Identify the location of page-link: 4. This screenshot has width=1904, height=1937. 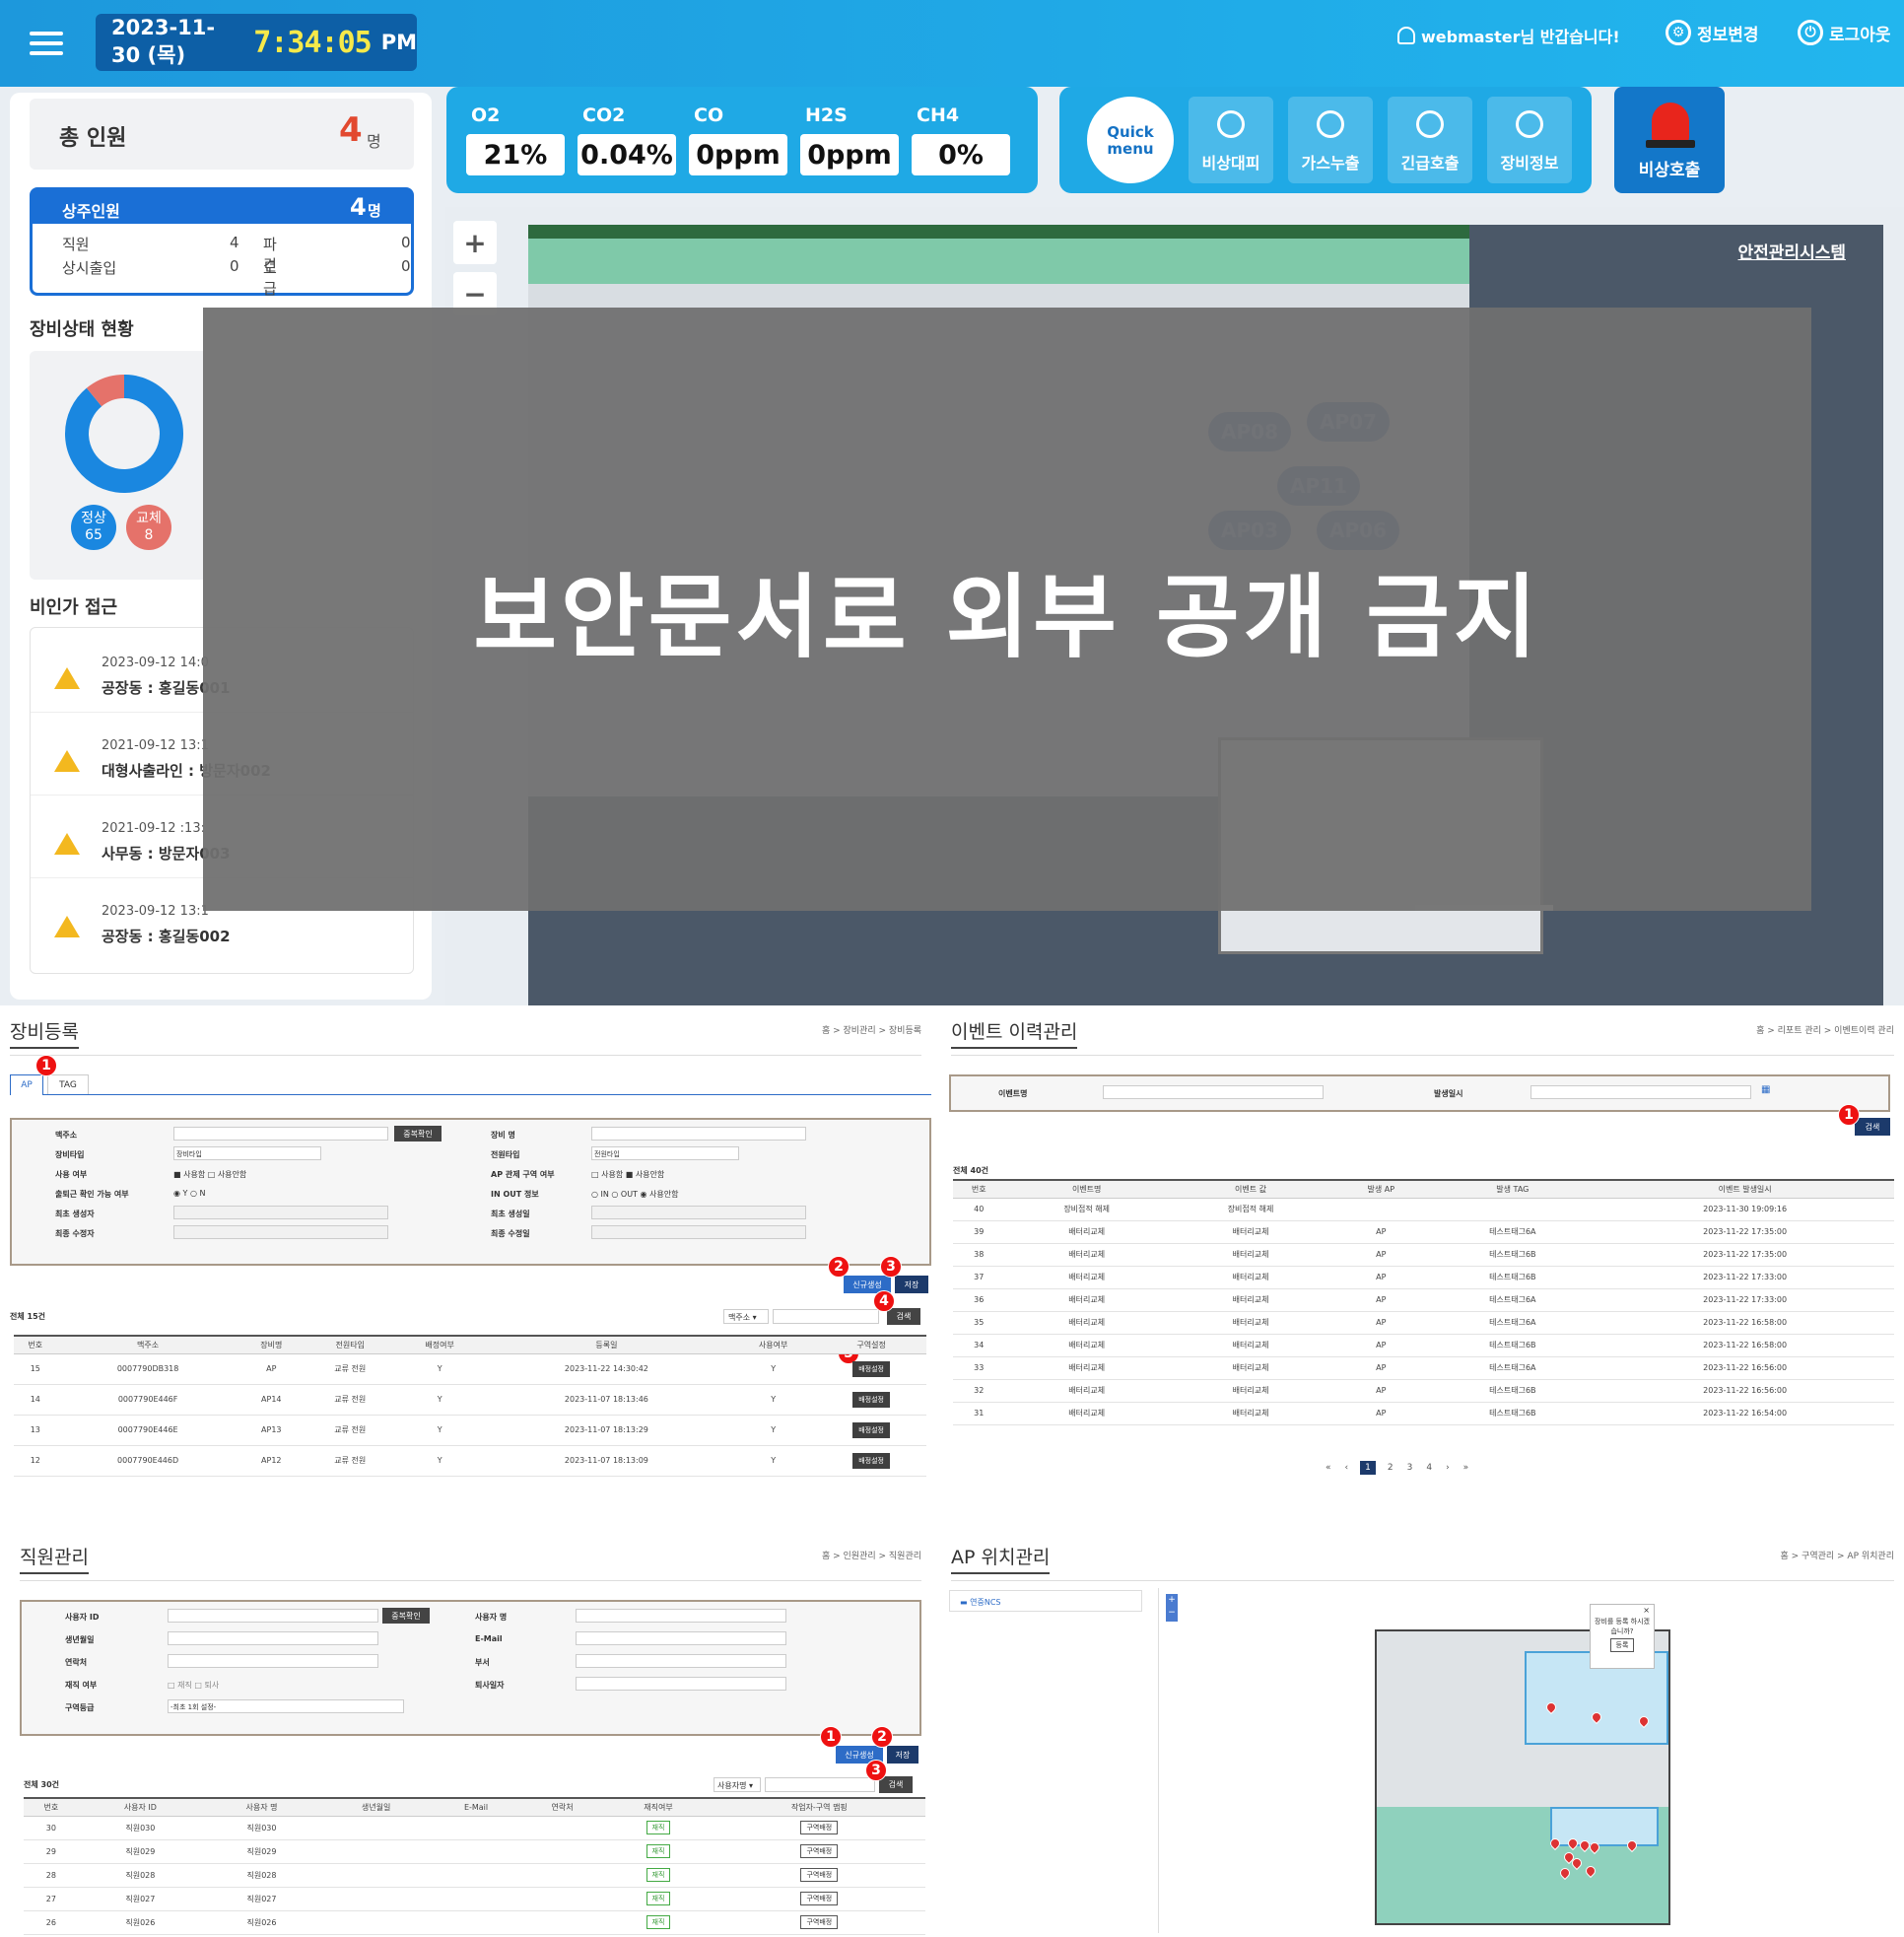
(1429, 1468).